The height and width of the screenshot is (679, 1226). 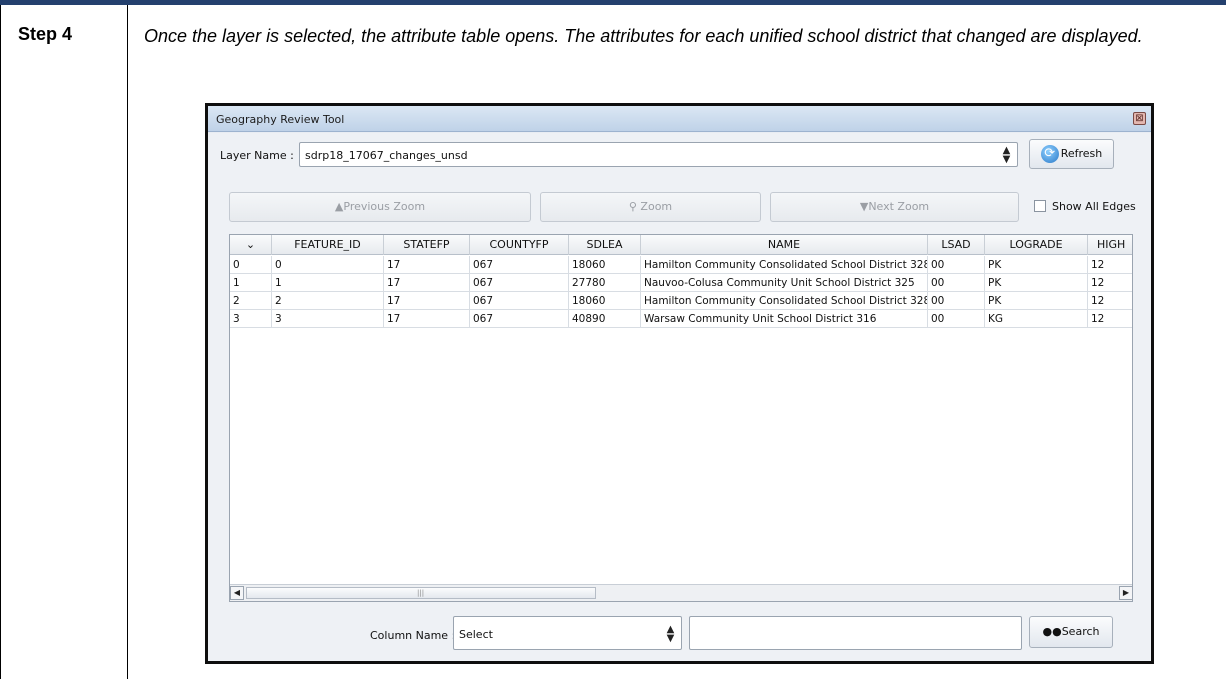 I want to click on previous-zoom-button: ▲Previous Zoom, so click(x=380, y=207).